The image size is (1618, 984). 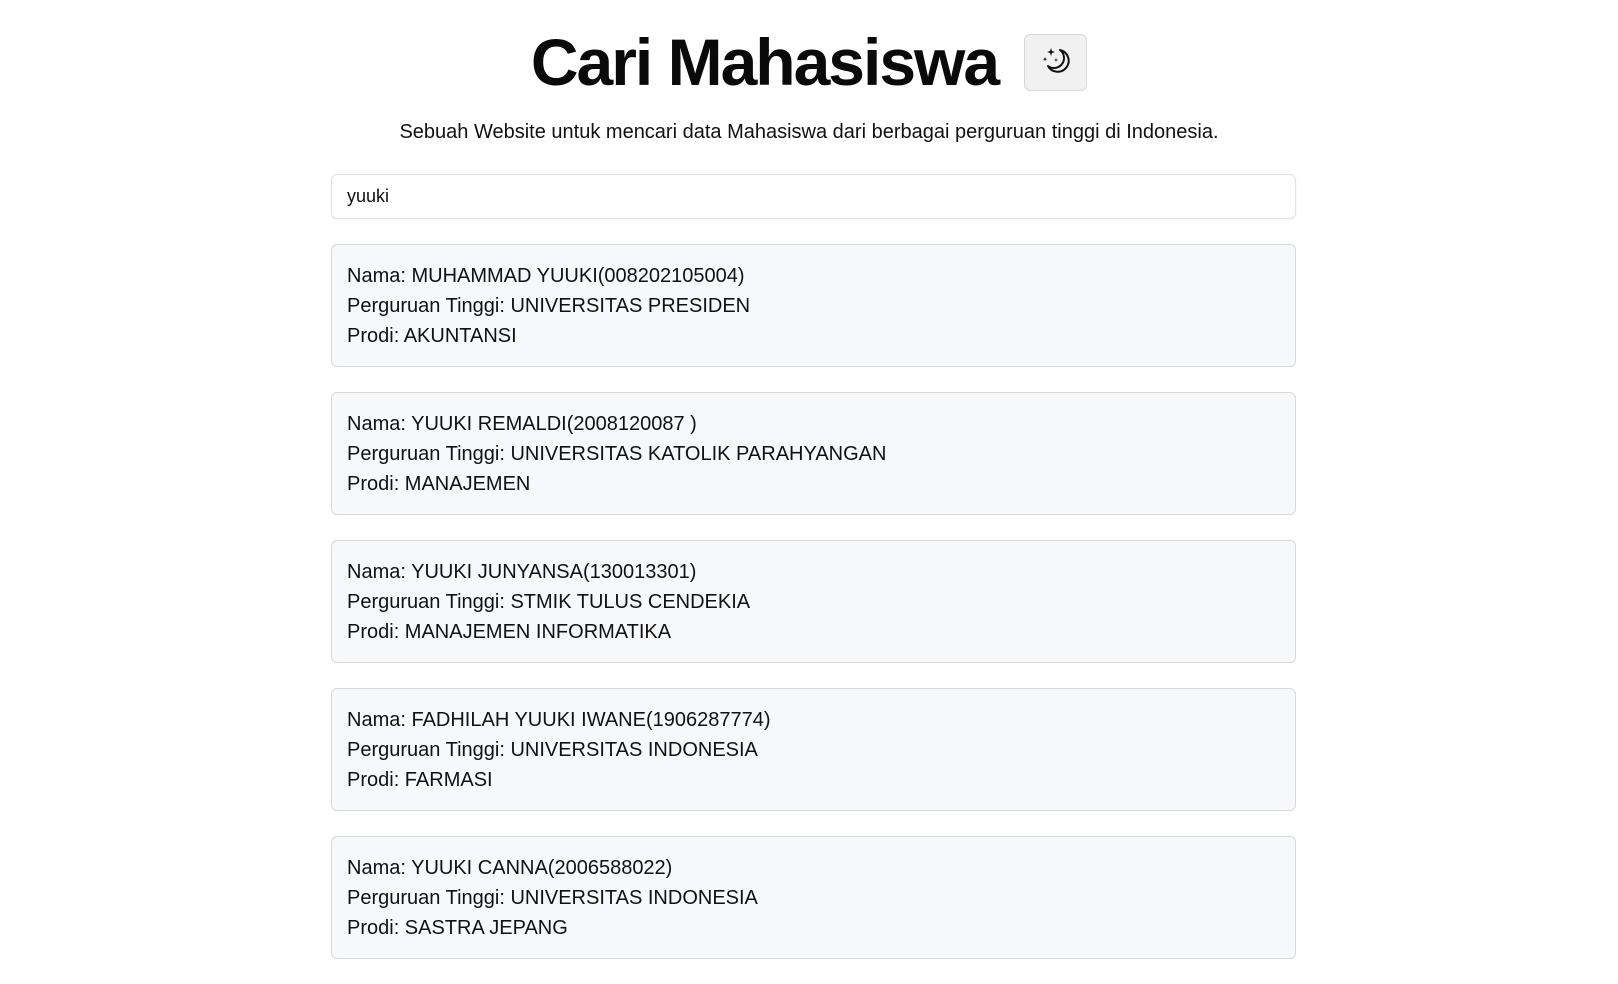 What do you see at coordinates (522, 424) in the screenshot?
I see `student-name: Nama: YUUKI REMALDI(2008120087 )` at bounding box center [522, 424].